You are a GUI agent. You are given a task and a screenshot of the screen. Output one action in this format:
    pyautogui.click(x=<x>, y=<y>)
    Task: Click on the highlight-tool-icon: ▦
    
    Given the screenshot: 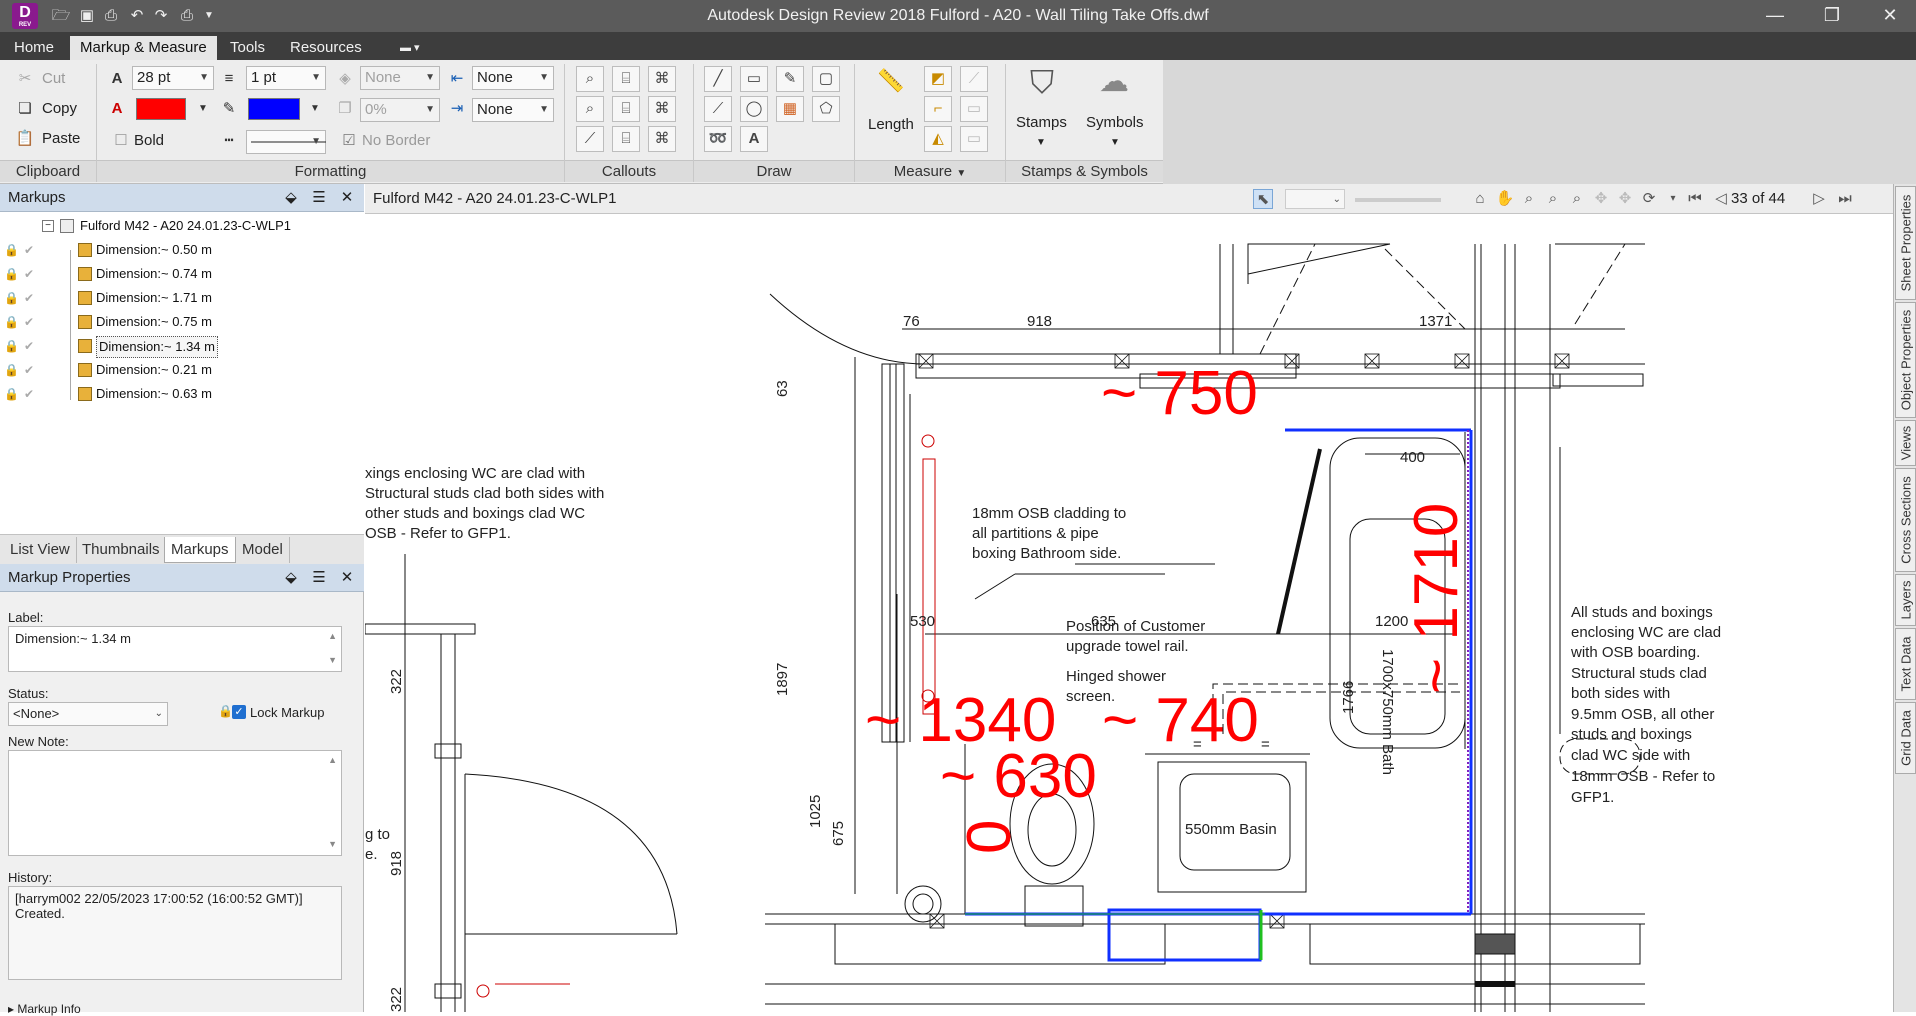 What is the action you would take?
    pyautogui.click(x=790, y=109)
    